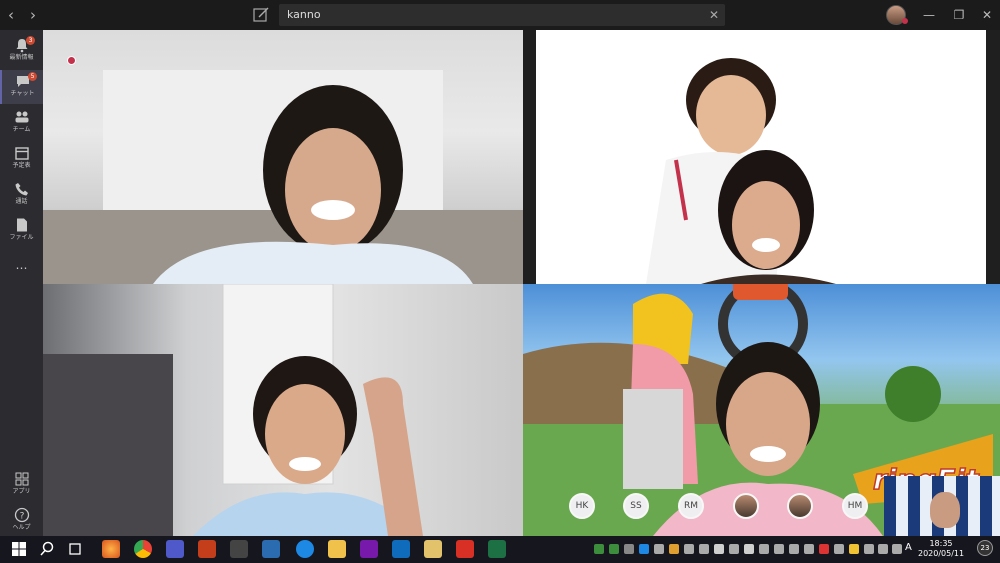 Image resolution: width=1000 pixels, height=563 pixels. Describe the element at coordinates (21, 225) in the screenshot. I see `file-icon` at that location.